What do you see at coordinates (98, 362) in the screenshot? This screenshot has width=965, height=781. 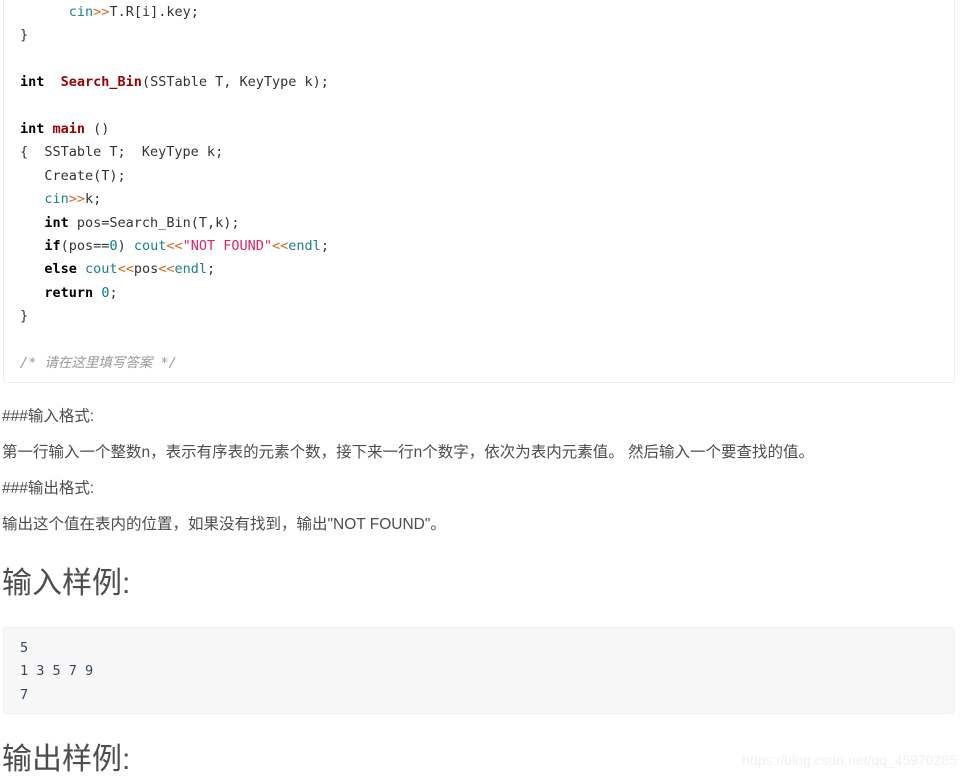 I see `code-token: /* 请在这里填写答案 */` at bounding box center [98, 362].